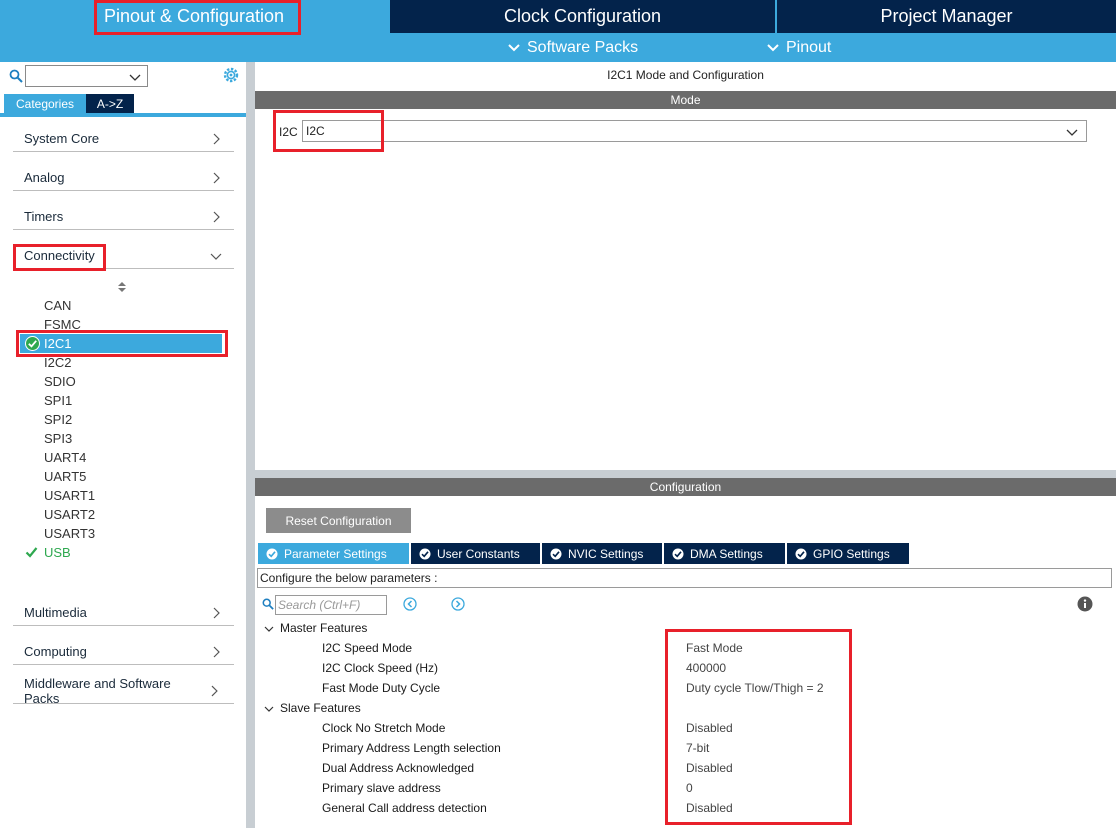  I want to click on category-analog: Analog, so click(123, 178).